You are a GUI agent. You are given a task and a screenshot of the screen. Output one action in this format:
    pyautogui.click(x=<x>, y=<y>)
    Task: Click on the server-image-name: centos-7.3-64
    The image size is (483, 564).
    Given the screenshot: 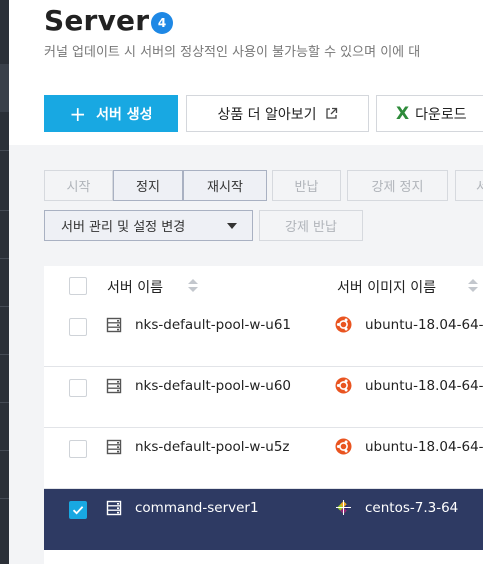 What is the action you would take?
    pyautogui.click(x=412, y=508)
    